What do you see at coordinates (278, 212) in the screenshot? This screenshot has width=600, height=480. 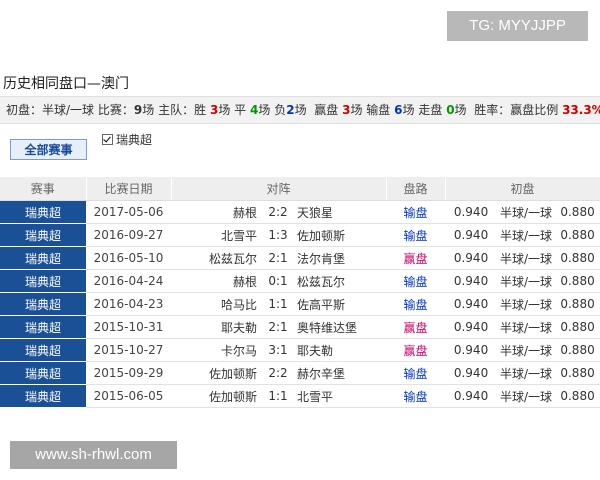 I see `score-cell: 2:2` at bounding box center [278, 212].